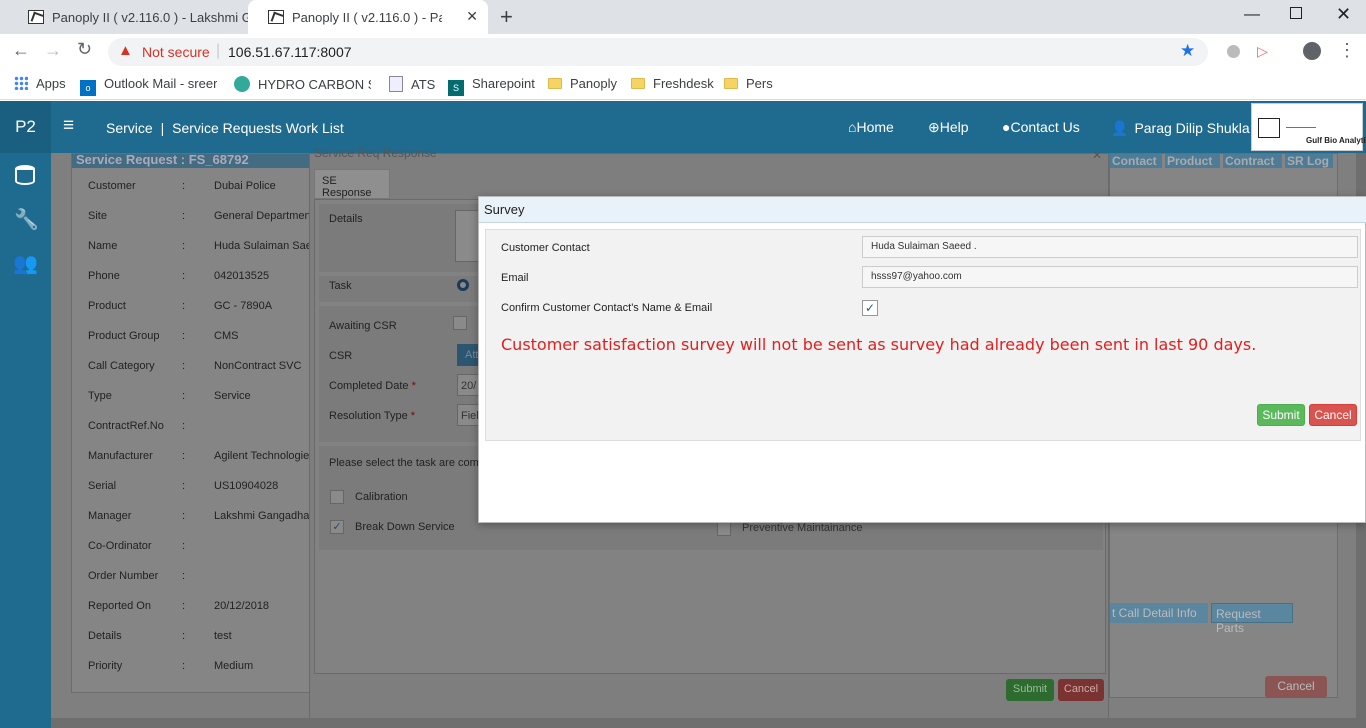 The height and width of the screenshot is (728, 1366). I want to click on bookmark-star-icon: ★, so click(1187, 51).